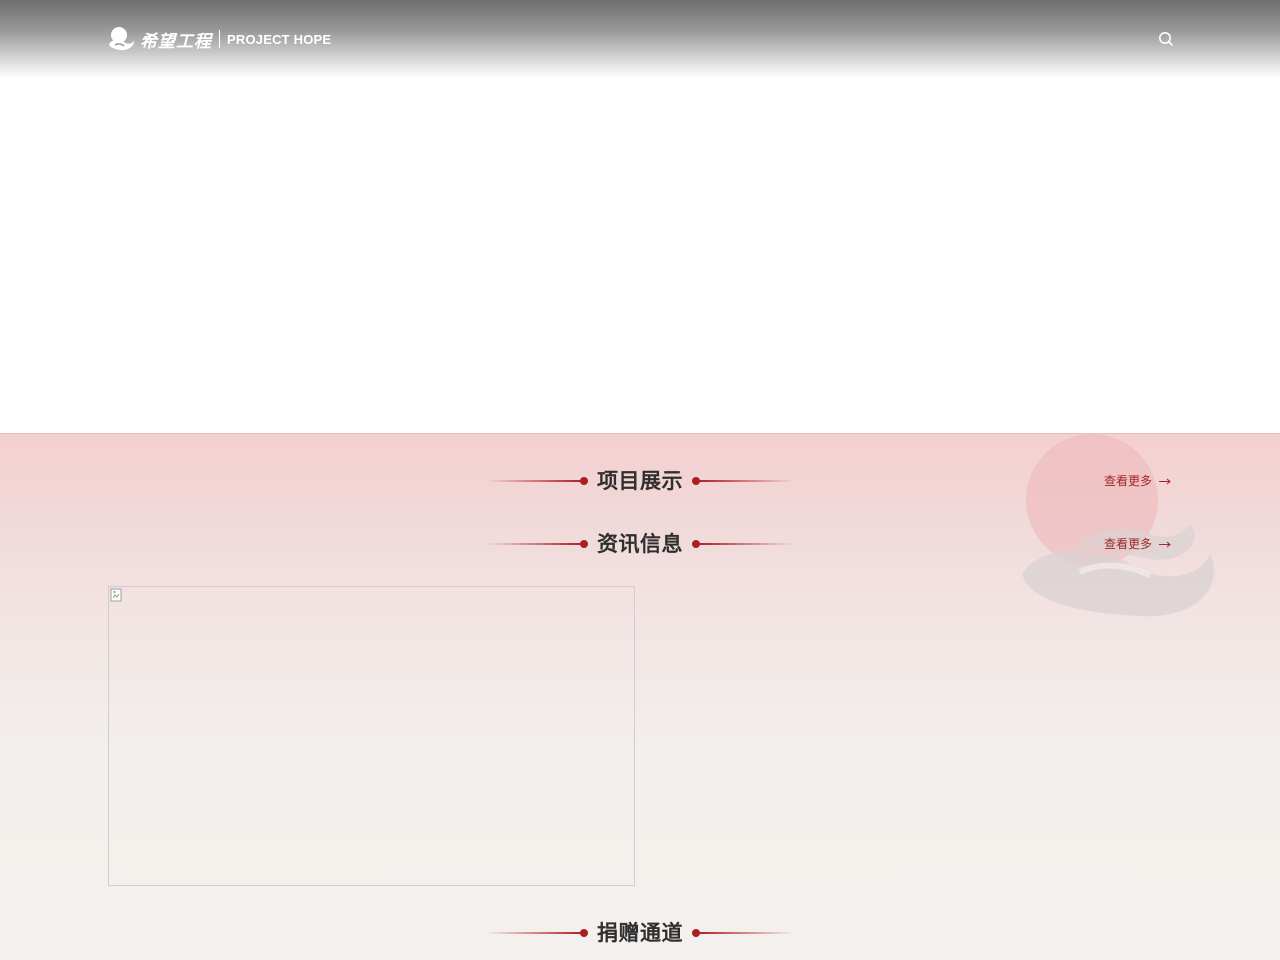  I want to click on news-image, so click(371, 736).